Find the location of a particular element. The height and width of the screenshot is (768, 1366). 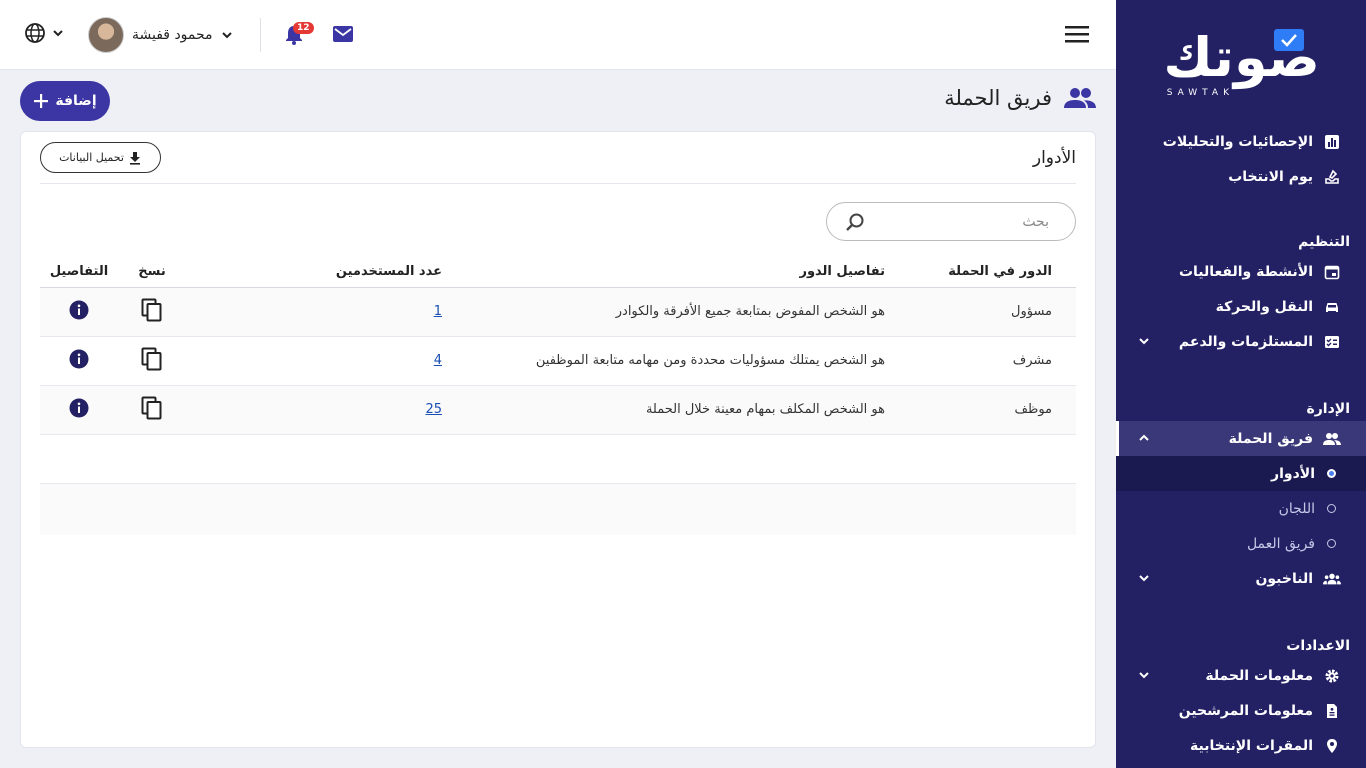

users-count-link: 25 is located at coordinates (433, 409).